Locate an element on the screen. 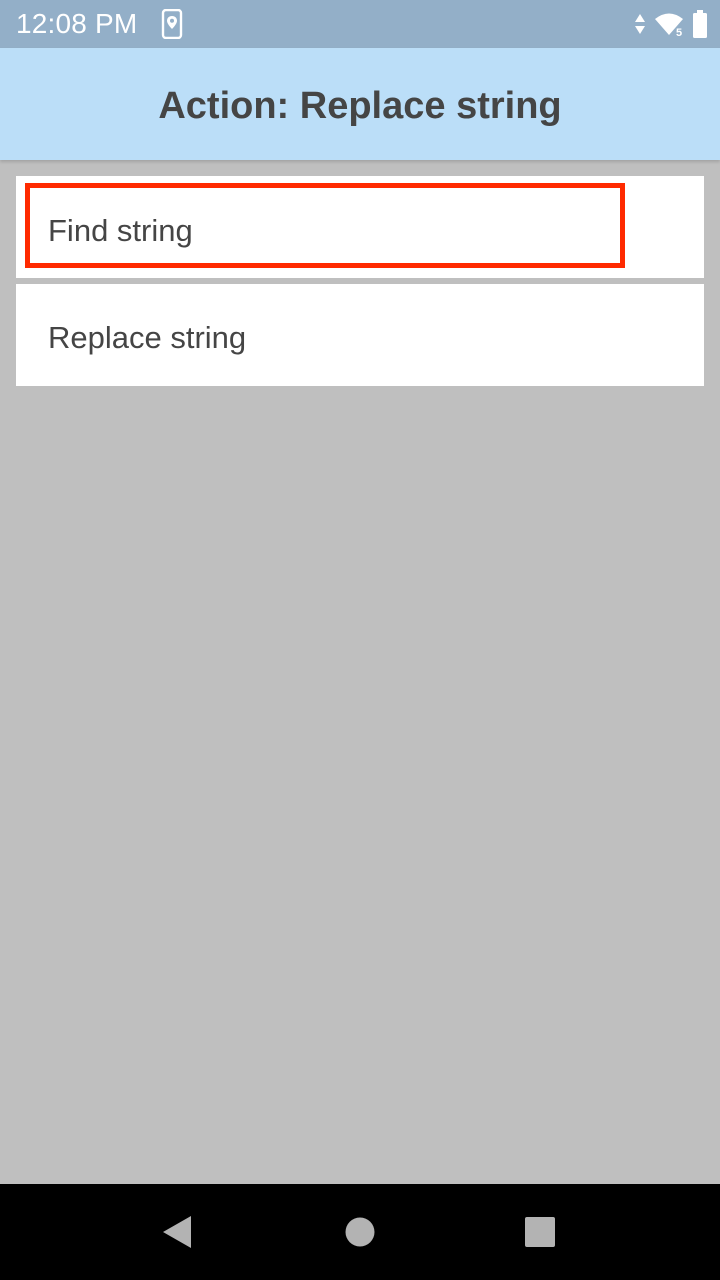  back-icon is located at coordinates (177, 1232).